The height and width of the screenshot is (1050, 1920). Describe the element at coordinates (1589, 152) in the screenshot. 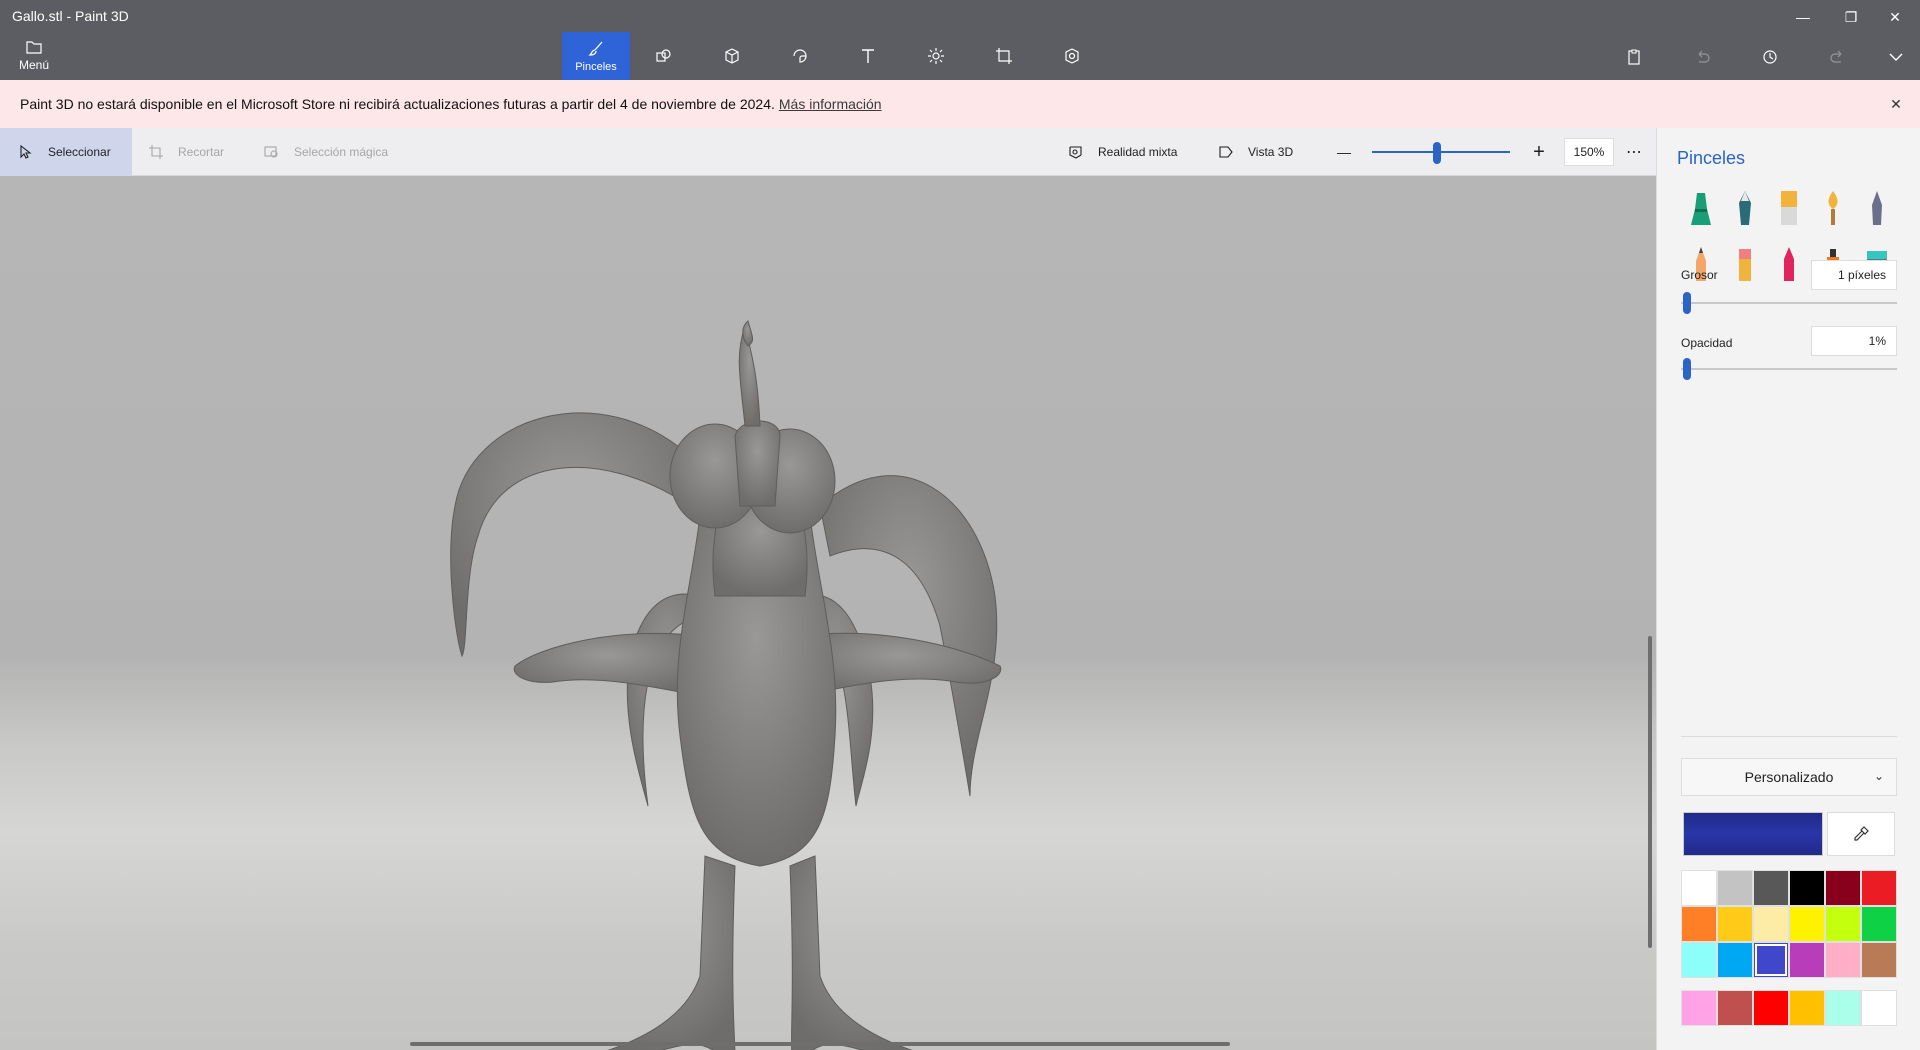

I see `zoom-value: 150%` at that location.